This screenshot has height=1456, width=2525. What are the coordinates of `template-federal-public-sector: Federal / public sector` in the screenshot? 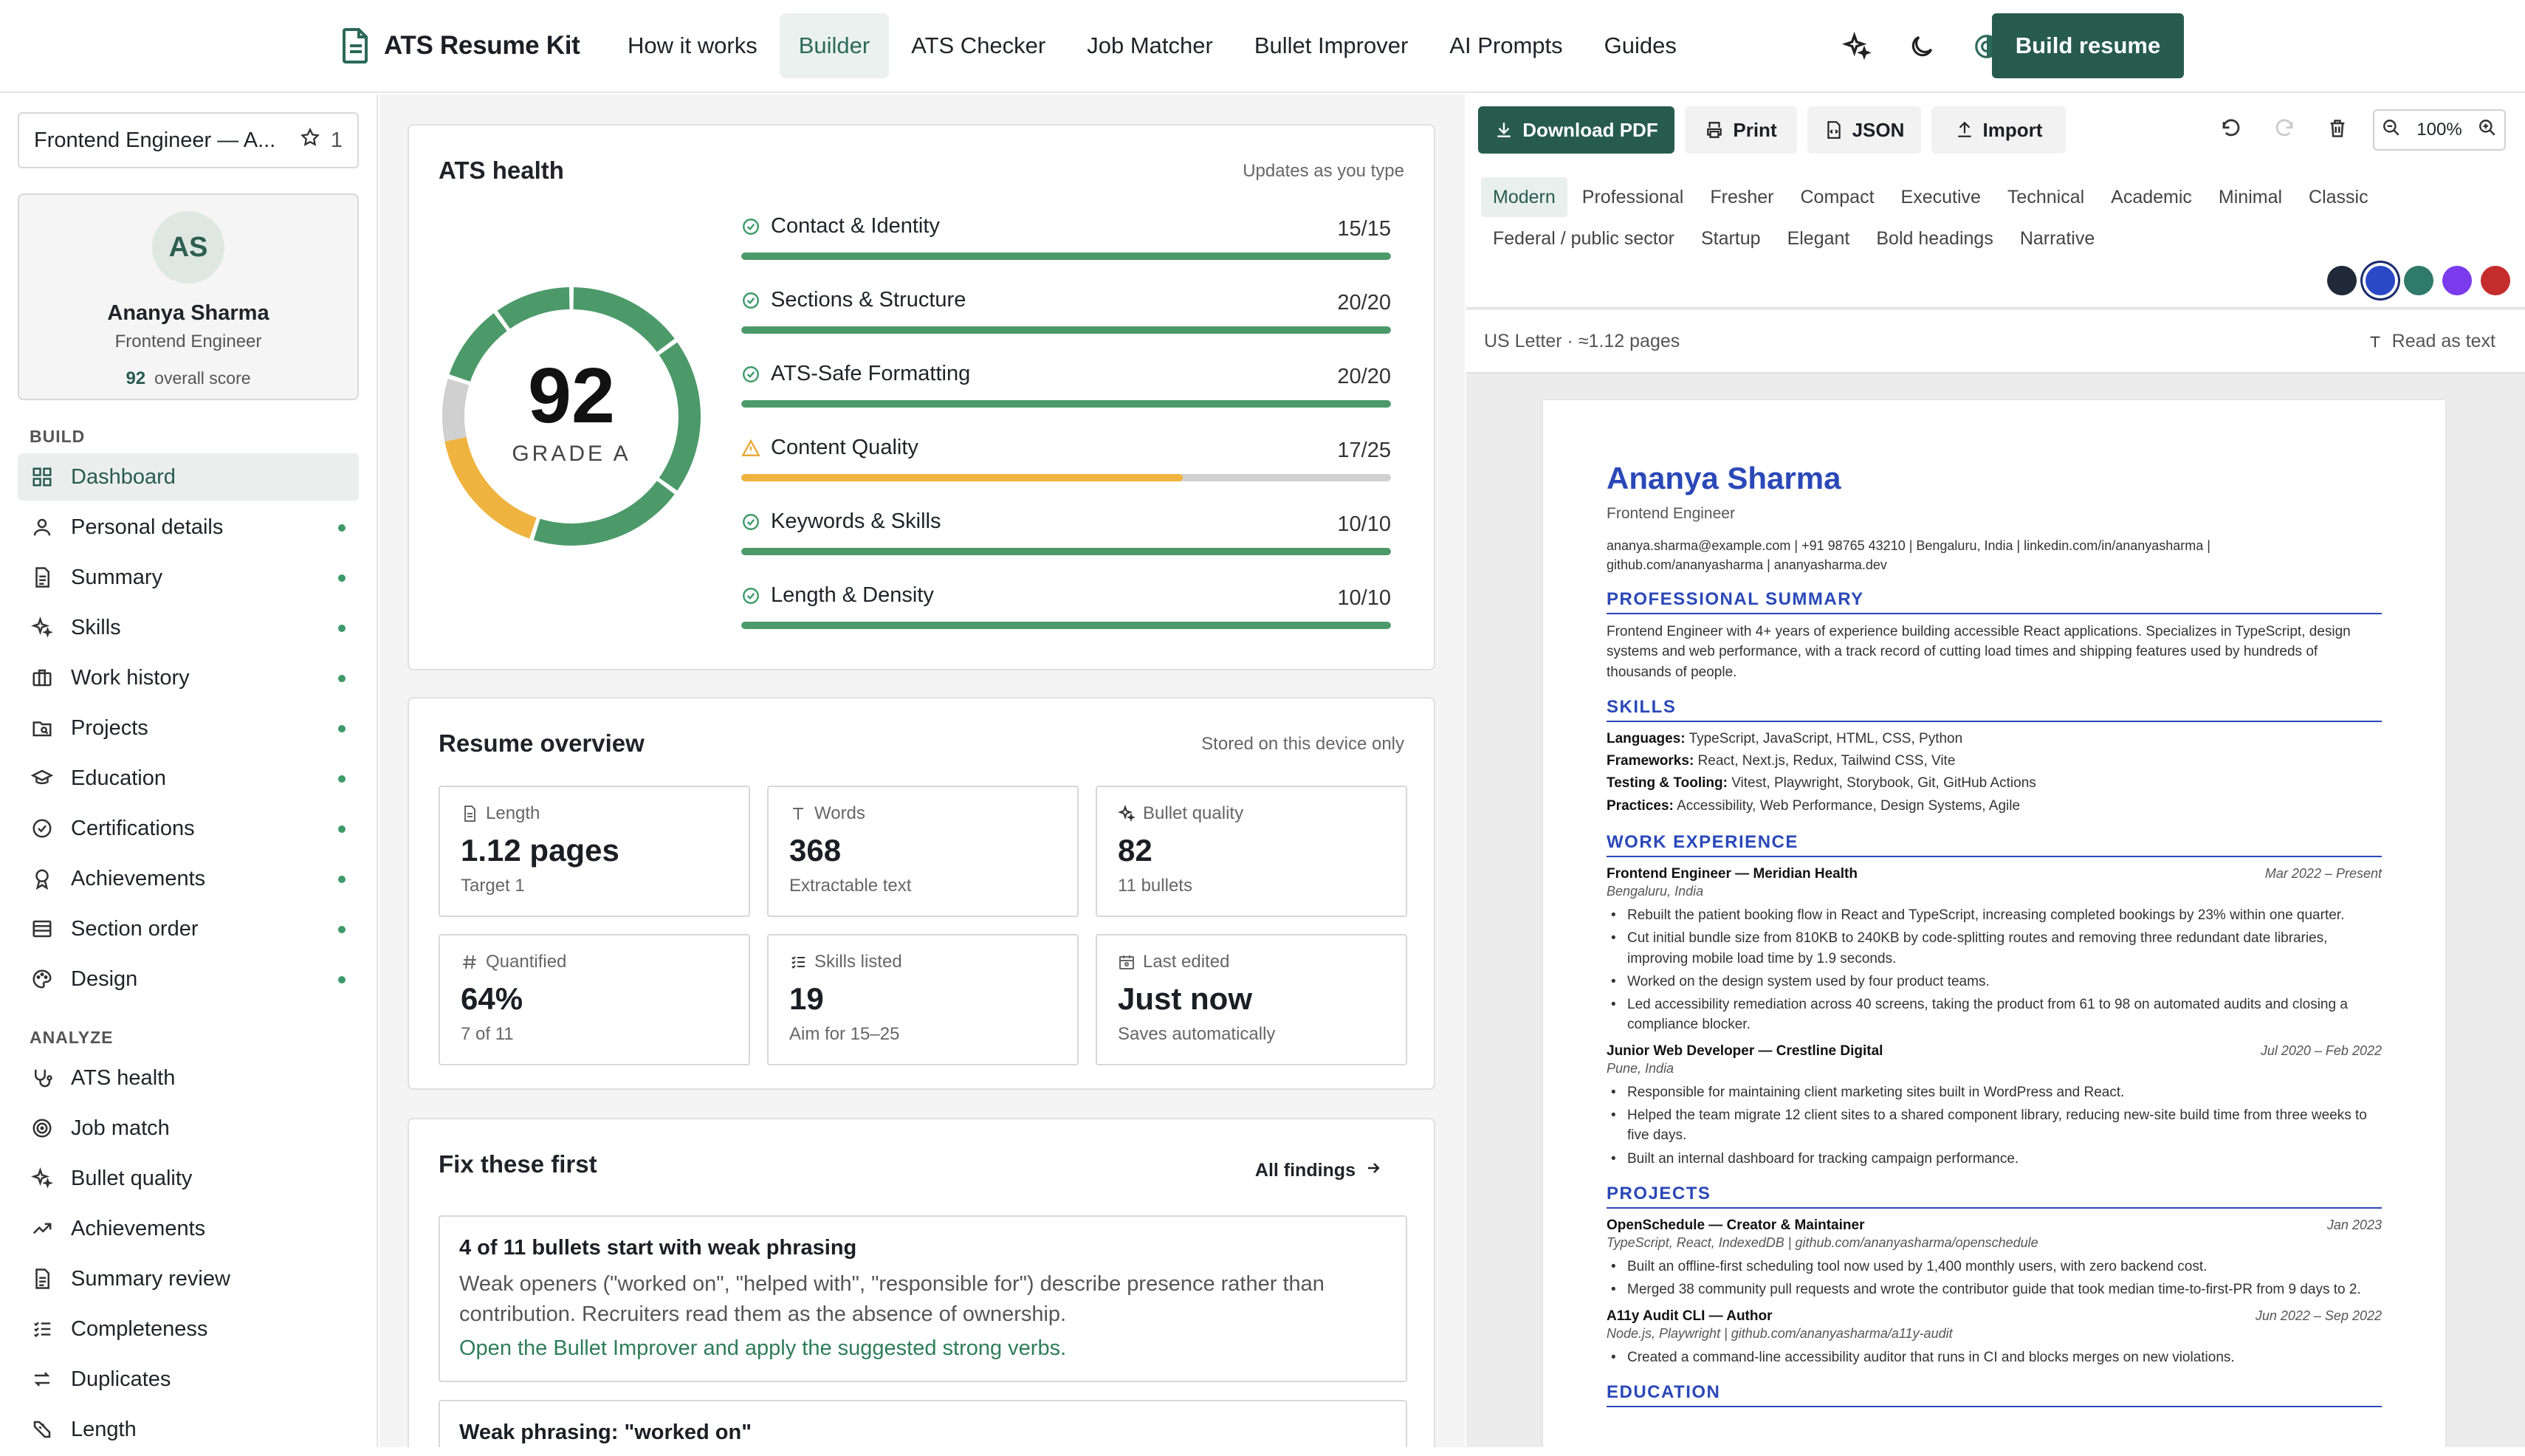 It's located at (1583, 239).